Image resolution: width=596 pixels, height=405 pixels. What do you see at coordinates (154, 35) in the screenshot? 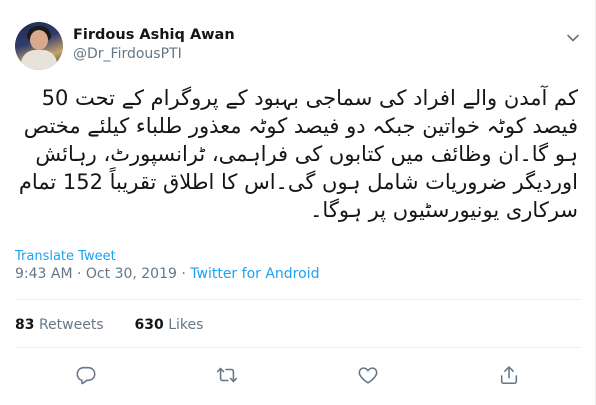
I see `display-name: Firdous Ashiq Awan` at bounding box center [154, 35].